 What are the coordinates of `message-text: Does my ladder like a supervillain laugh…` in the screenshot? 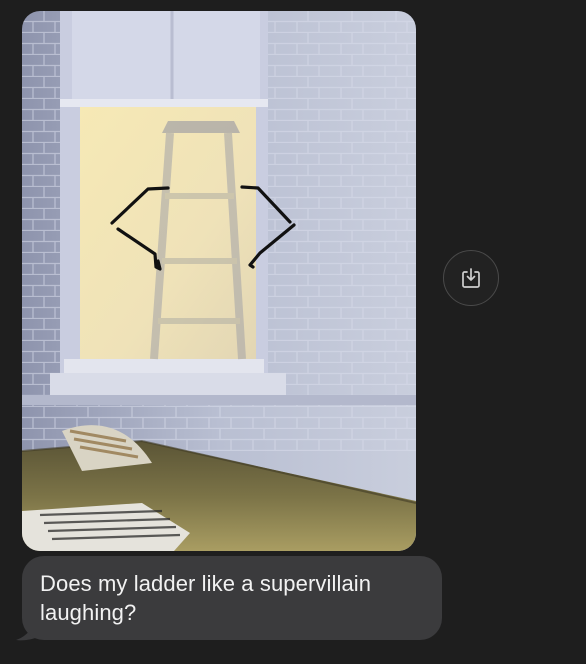 It's located at (206, 598).